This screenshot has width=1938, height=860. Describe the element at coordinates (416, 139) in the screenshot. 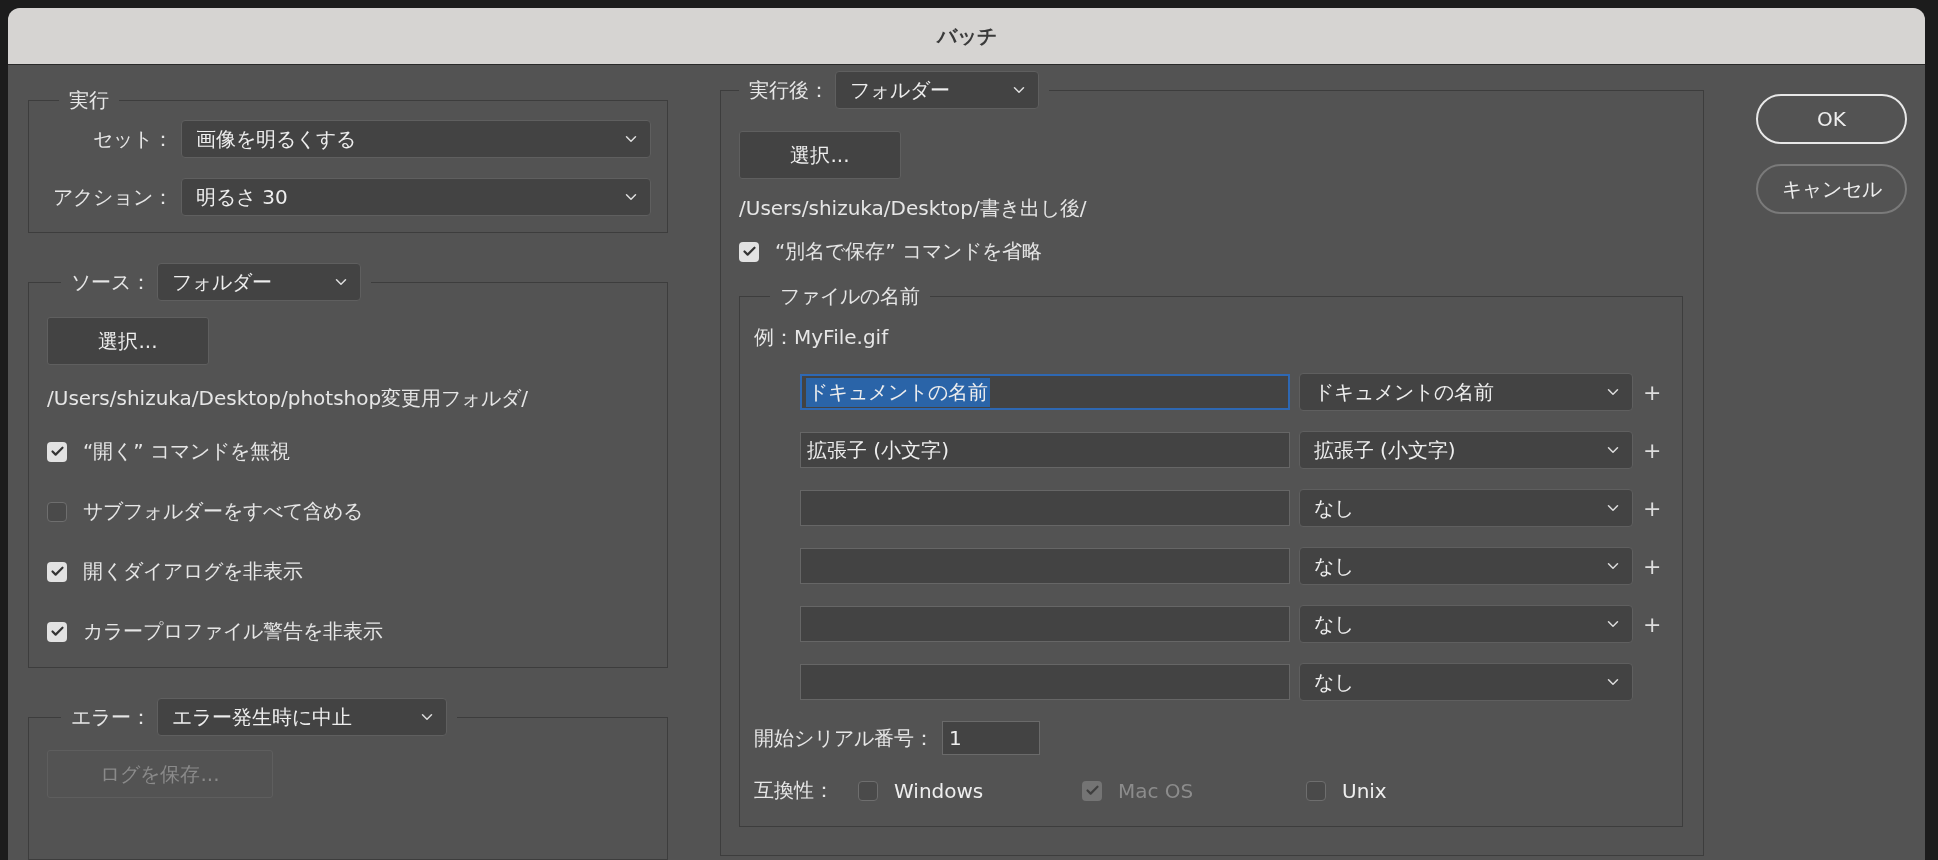

I see `dropdown: 画像を明るくする` at that location.